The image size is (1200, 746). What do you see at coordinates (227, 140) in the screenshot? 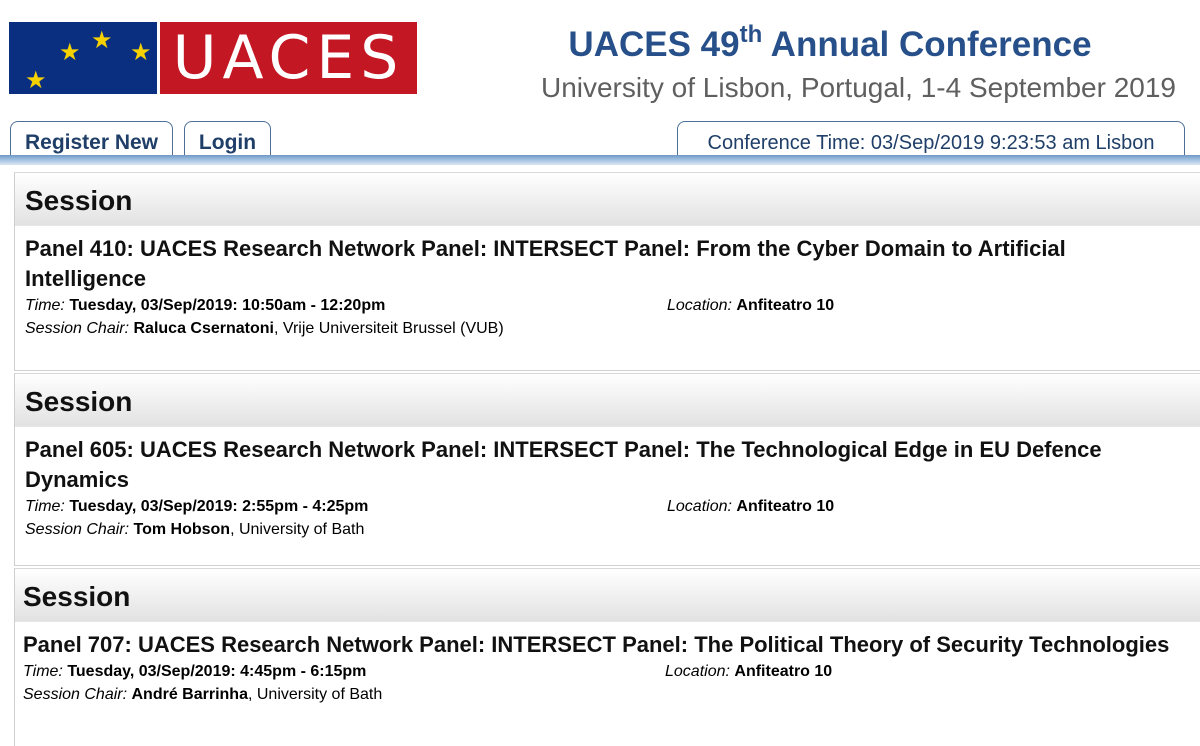
I see `login-tab: Login` at bounding box center [227, 140].